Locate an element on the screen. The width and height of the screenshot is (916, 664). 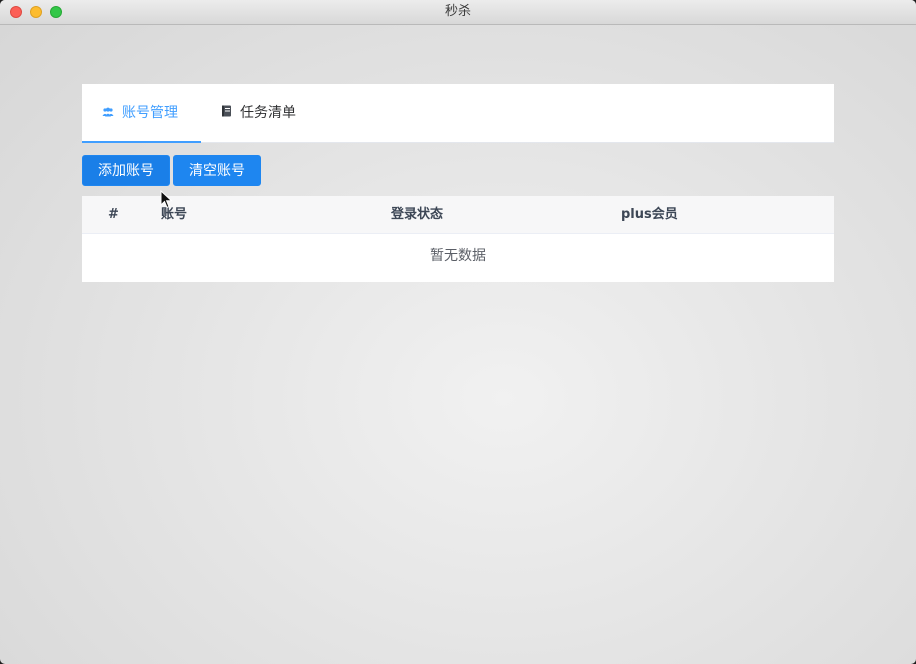
accounts-table: # 账号 登录状态 plus会员 暂无数据 is located at coordinates (458, 239).